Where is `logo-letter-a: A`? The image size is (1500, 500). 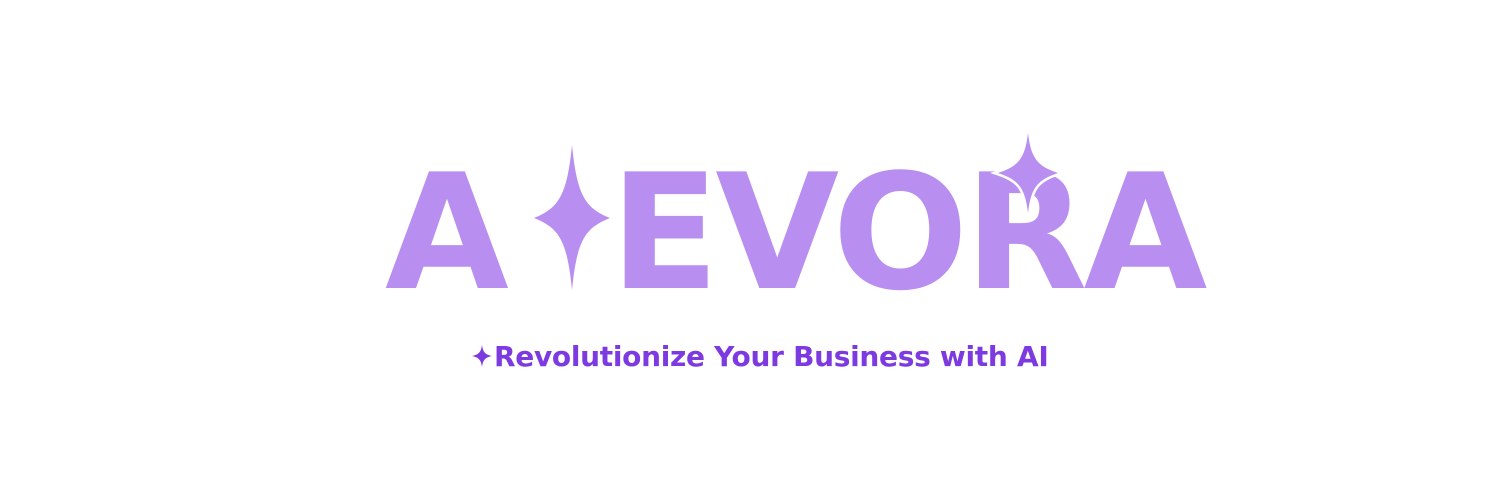 logo-letter-a: A is located at coordinates (447, 232).